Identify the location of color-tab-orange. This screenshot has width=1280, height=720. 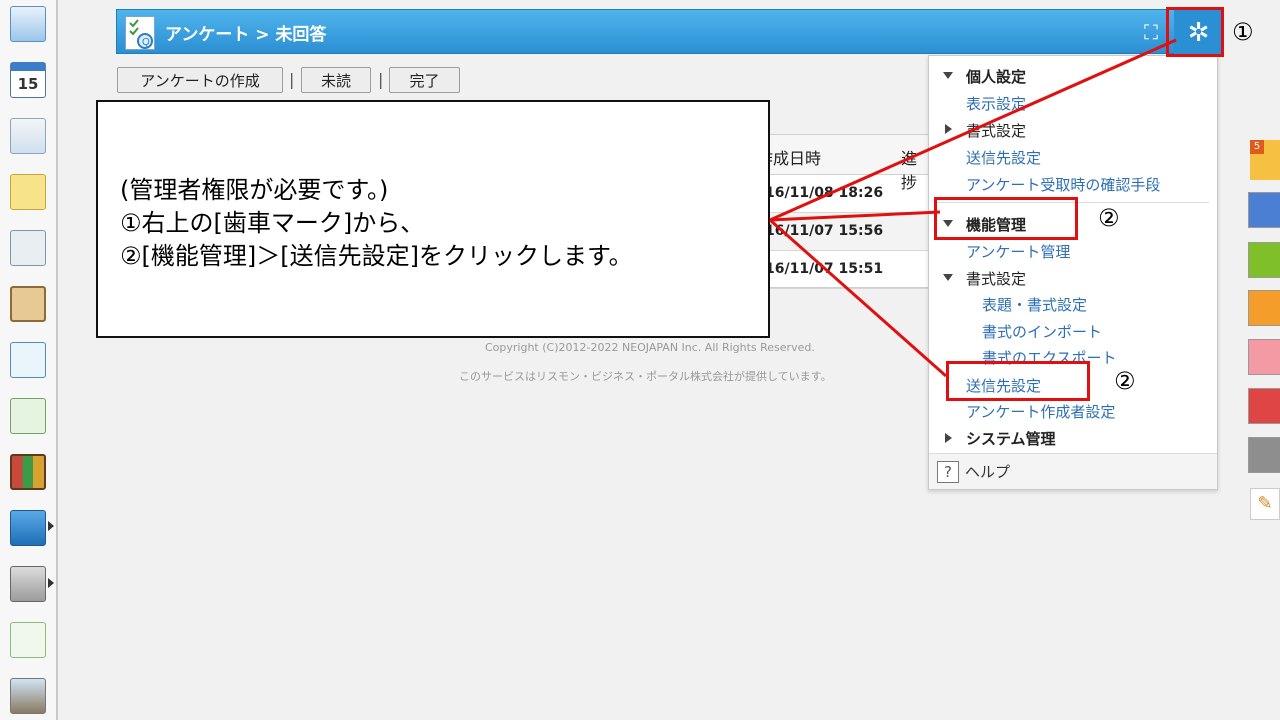
(1264, 308).